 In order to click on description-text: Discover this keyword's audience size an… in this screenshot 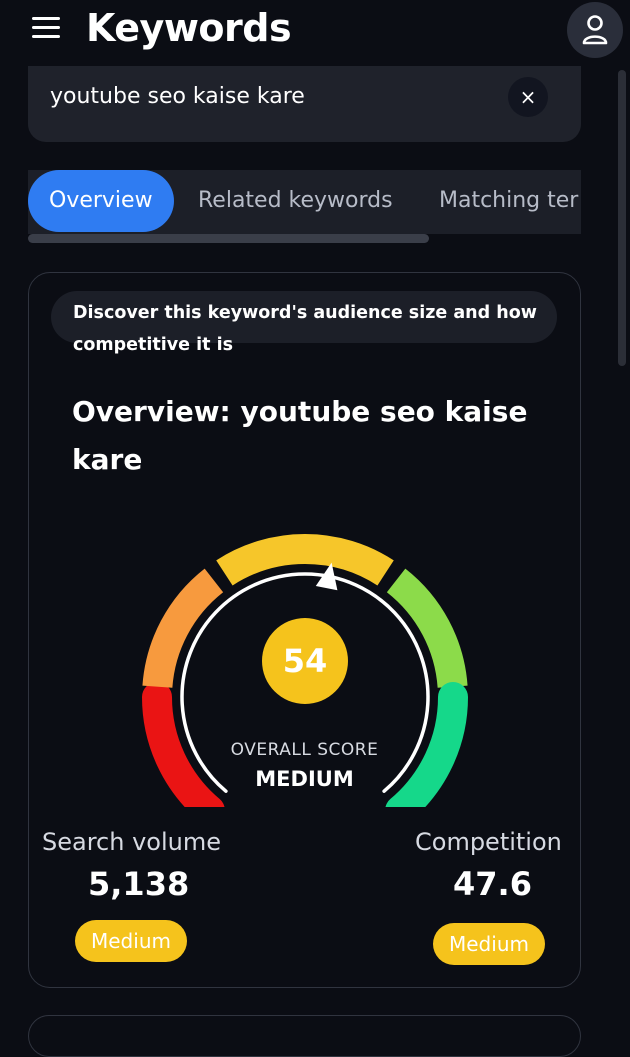, I will do `click(305, 329)`.